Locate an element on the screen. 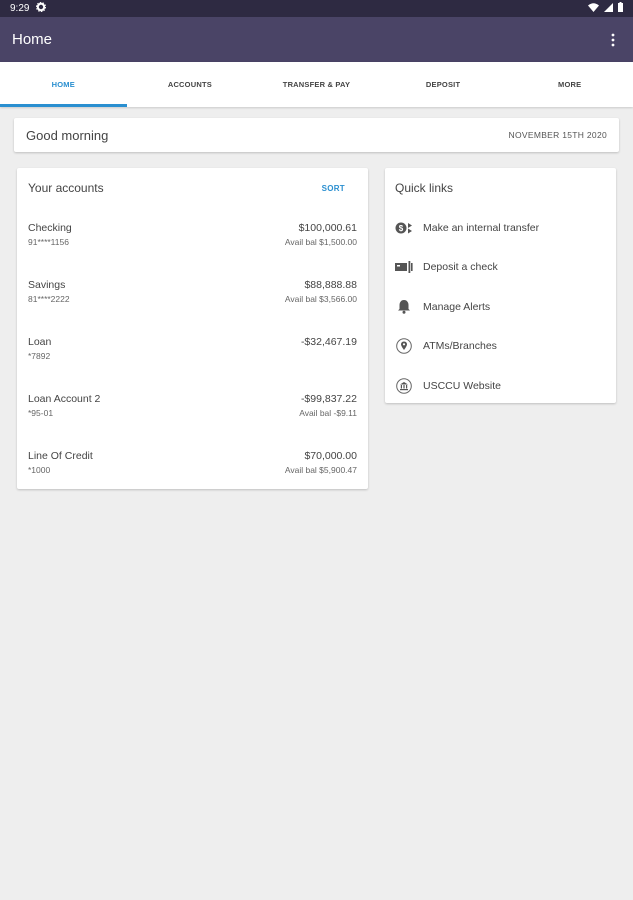  greeting-card: Good morning NOVEMBER 15TH 2020 is located at coordinates (316, 135).